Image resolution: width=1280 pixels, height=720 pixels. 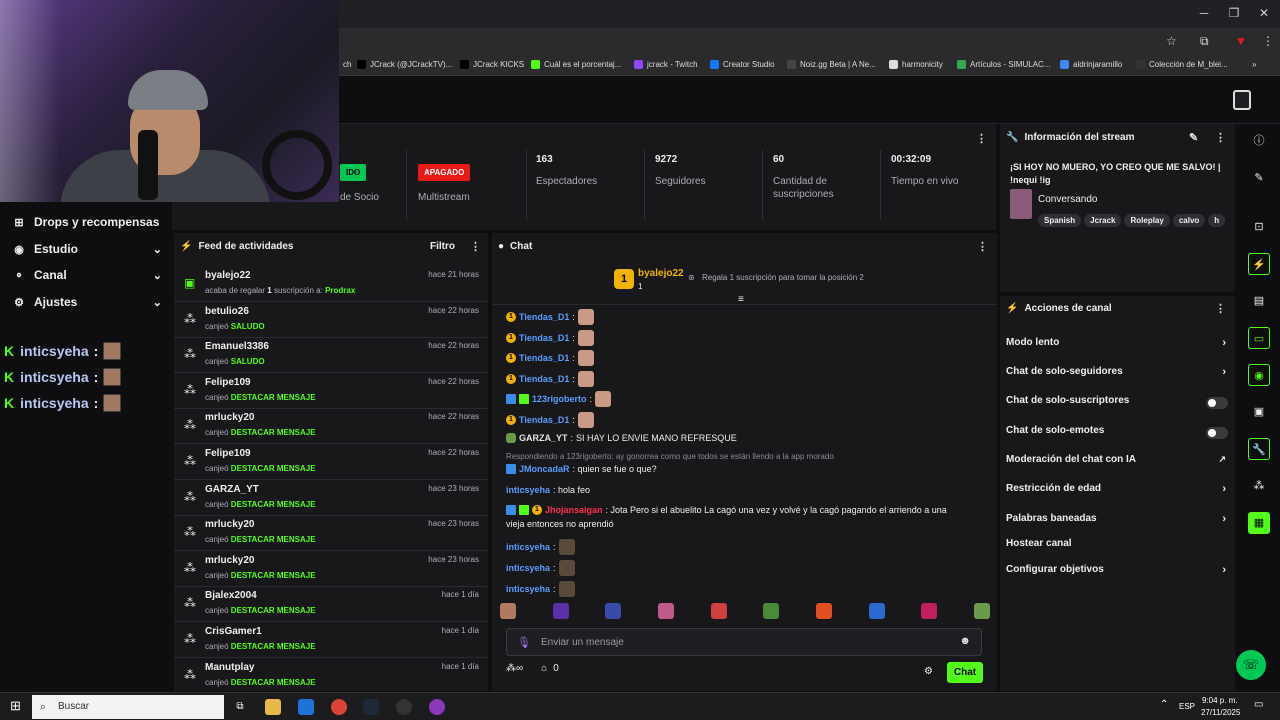 I want to click on star-icon: ☆, so click(x=1171, y=41).